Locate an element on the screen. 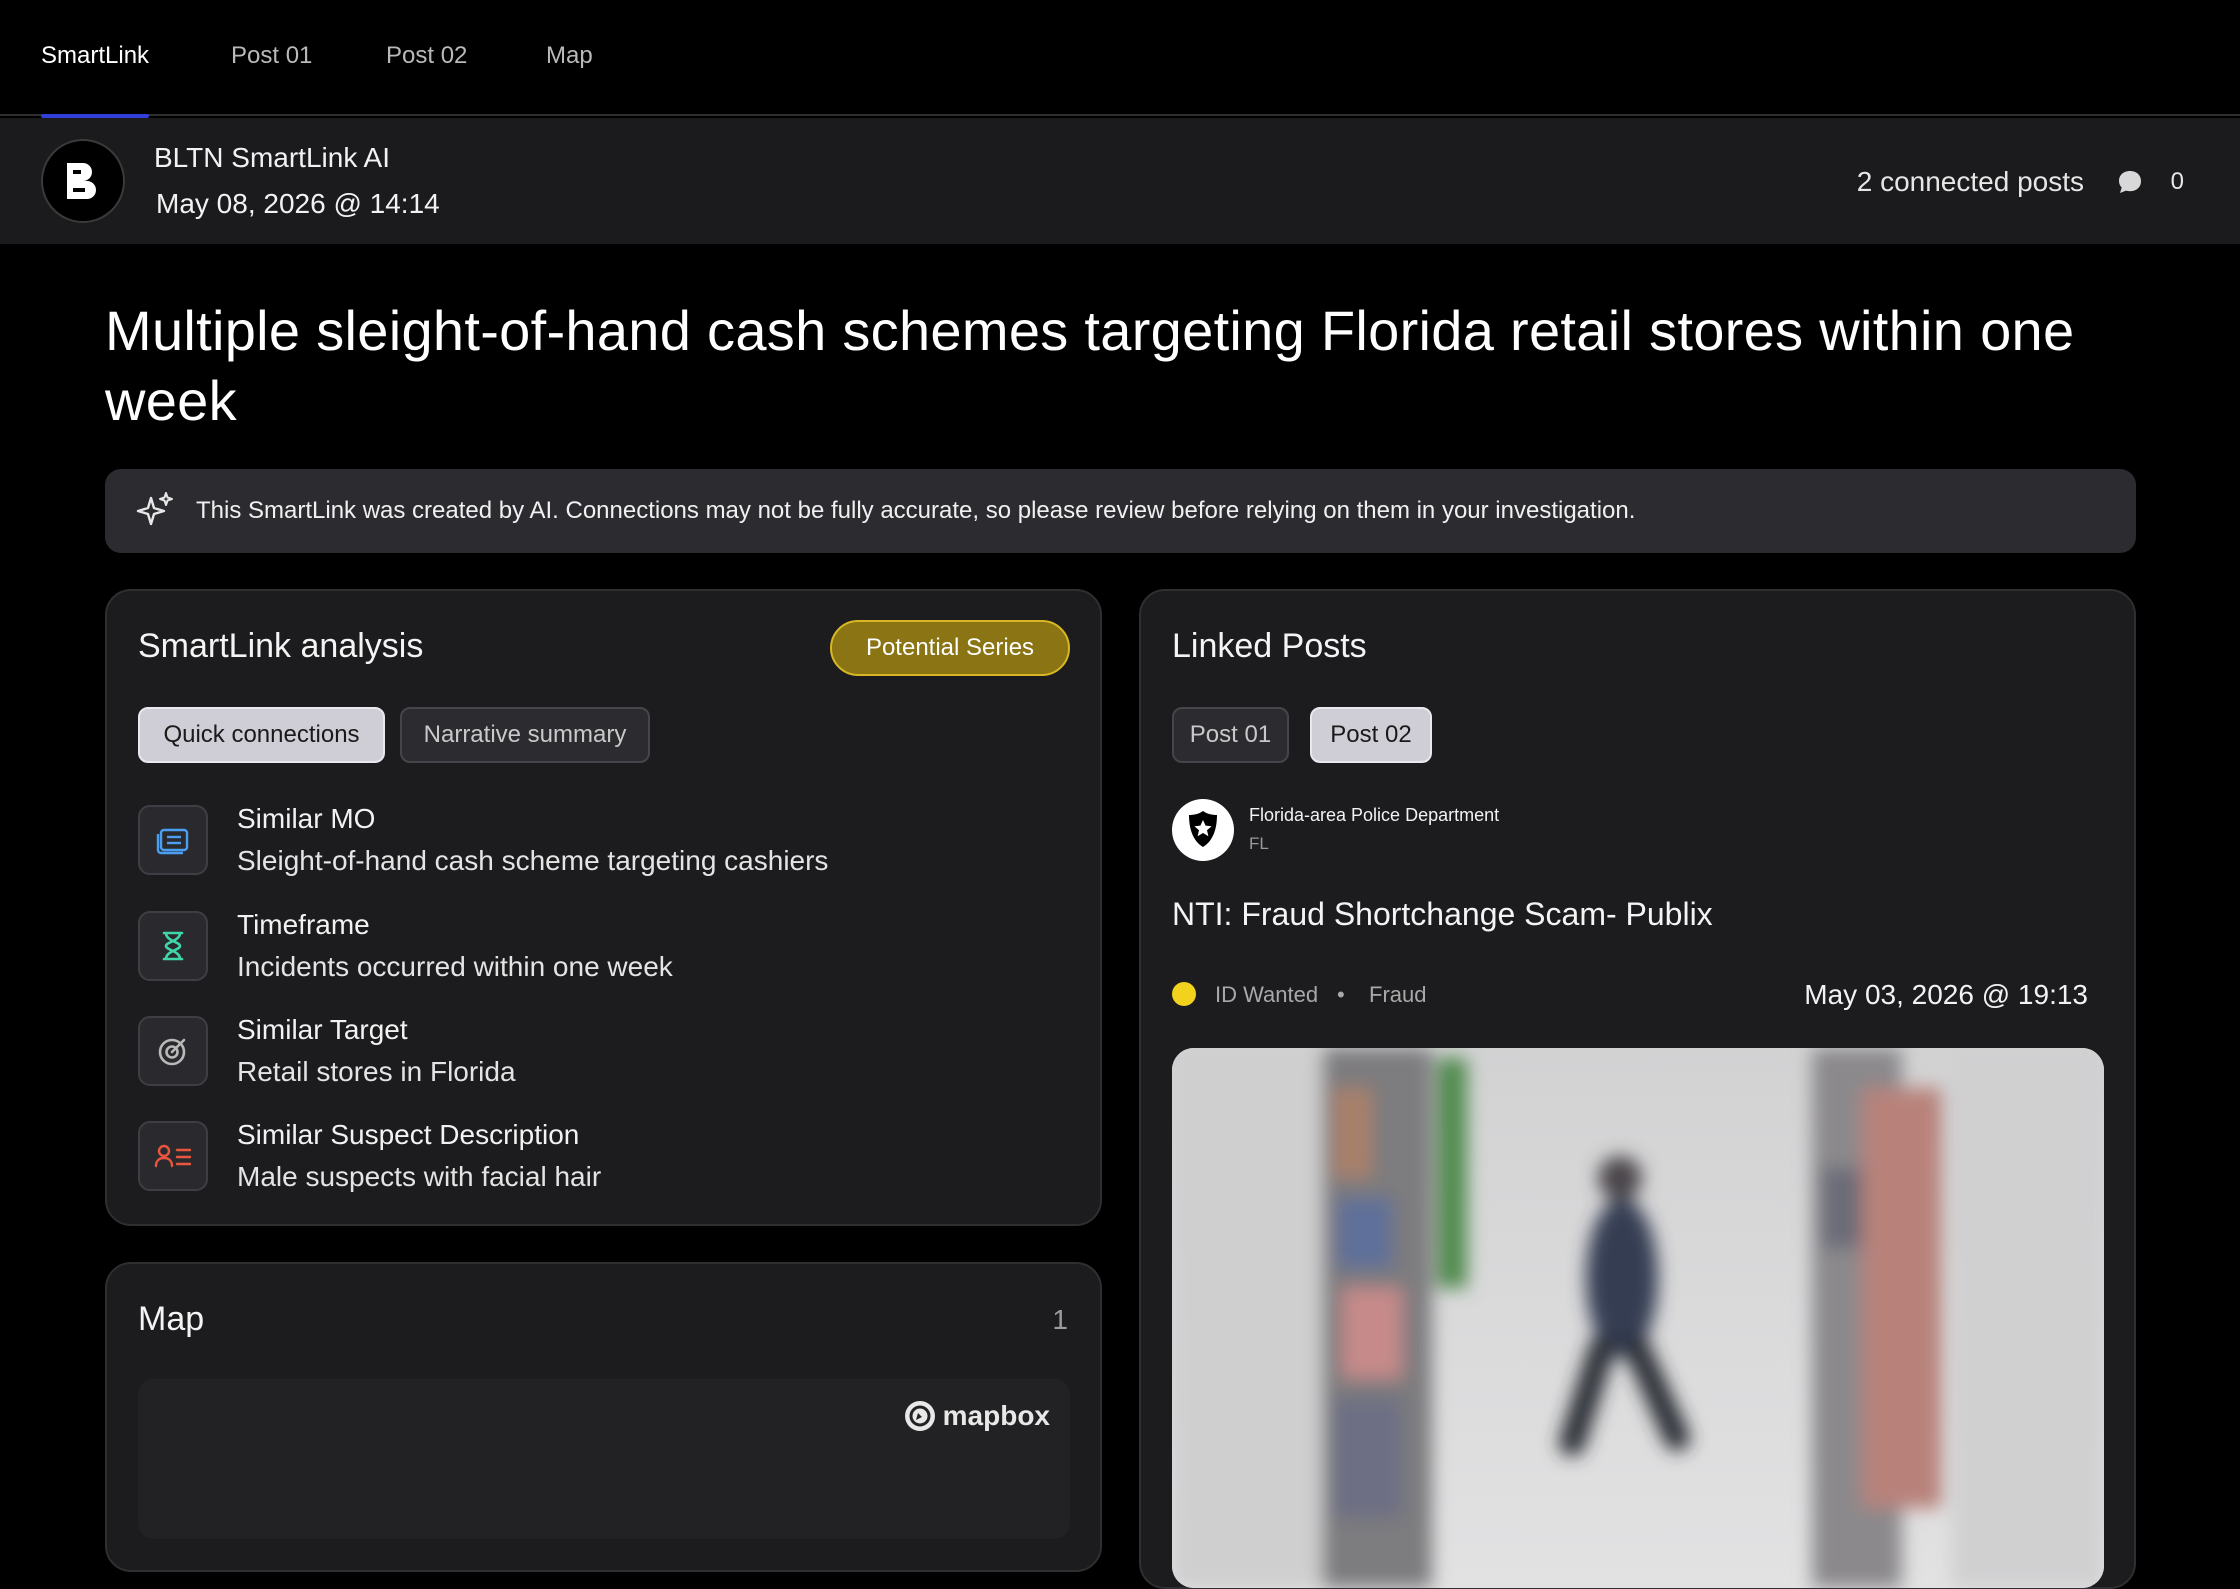 The width and height of the screenshot is (2240, 1589). author-date: May 08, 2026 @ 14:14 is located at coordinates (298, 203).